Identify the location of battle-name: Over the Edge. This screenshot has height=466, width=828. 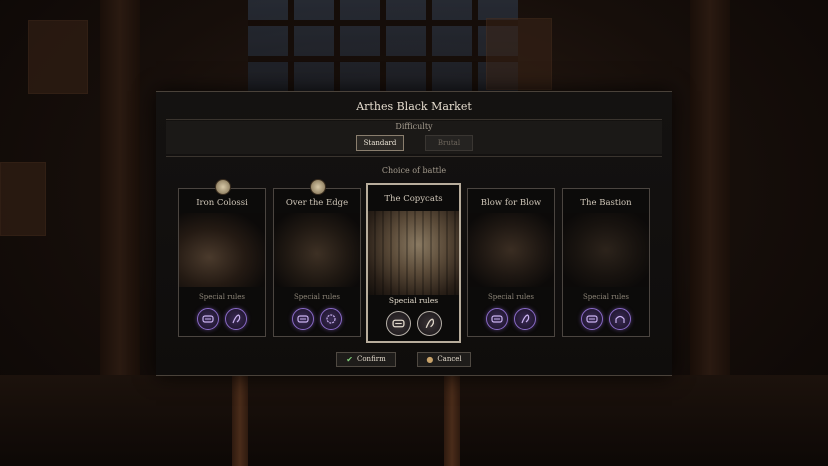
(317, 203).